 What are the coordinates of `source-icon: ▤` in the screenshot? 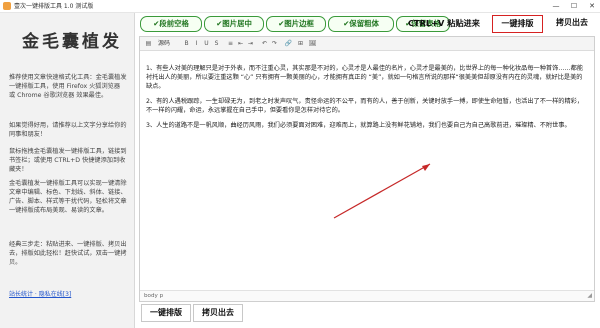 It's located at (148, 43).